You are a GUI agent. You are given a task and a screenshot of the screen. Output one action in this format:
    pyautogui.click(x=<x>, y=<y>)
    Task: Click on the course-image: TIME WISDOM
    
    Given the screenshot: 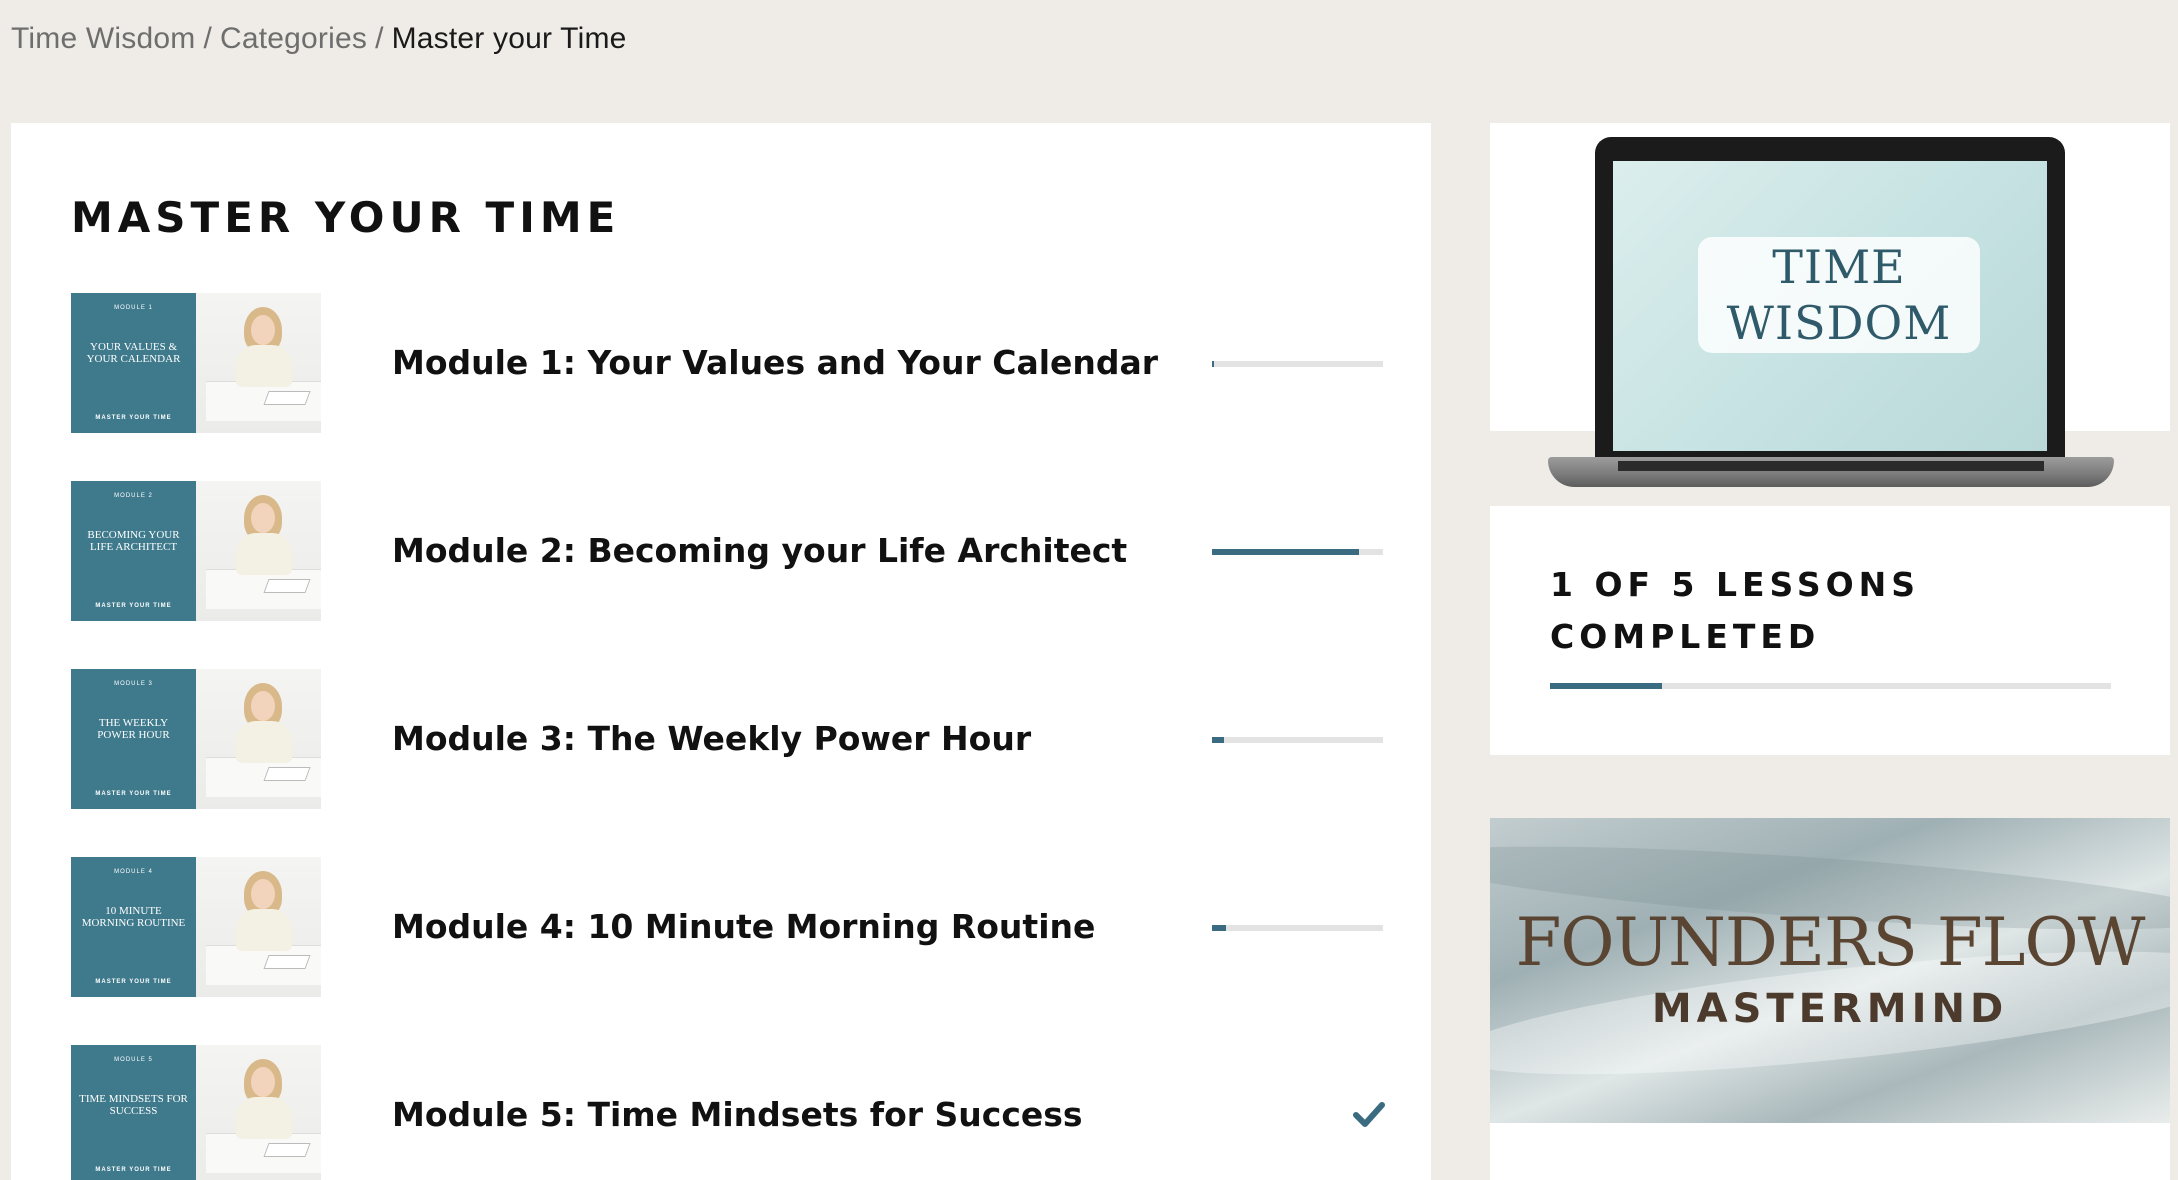 What is the action you would take?
    pyautogui.click(x=1830, y=314)
    